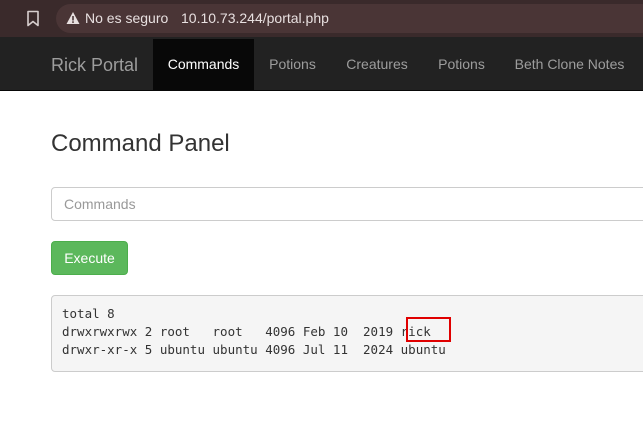 The image size is (643, 442). Describe the element at coordinates (428, 329) in the screenshot. I see `highlight-annotation` at that location.